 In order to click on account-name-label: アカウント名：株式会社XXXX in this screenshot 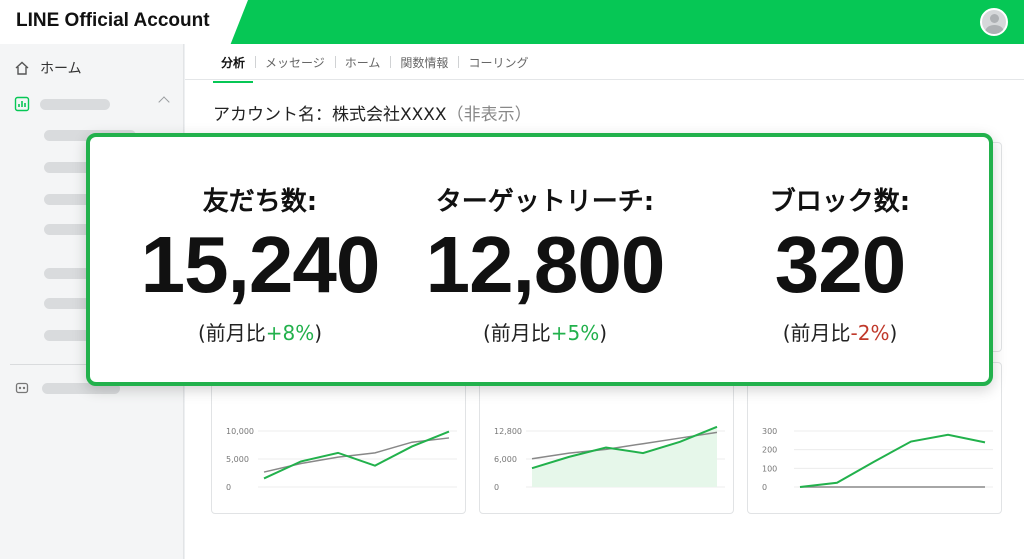, I will do `click(330, 115)`.